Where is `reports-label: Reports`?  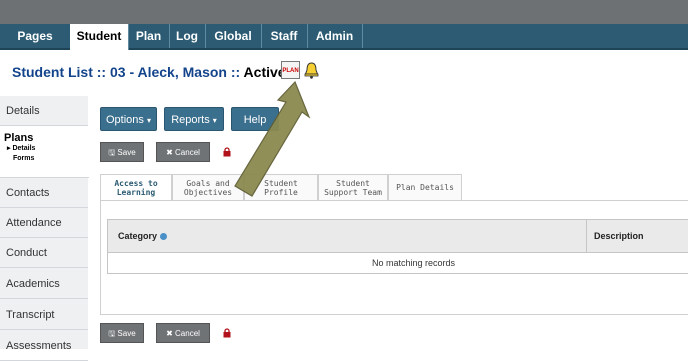
reports-label: Reports is located at coordinates (190, 120).